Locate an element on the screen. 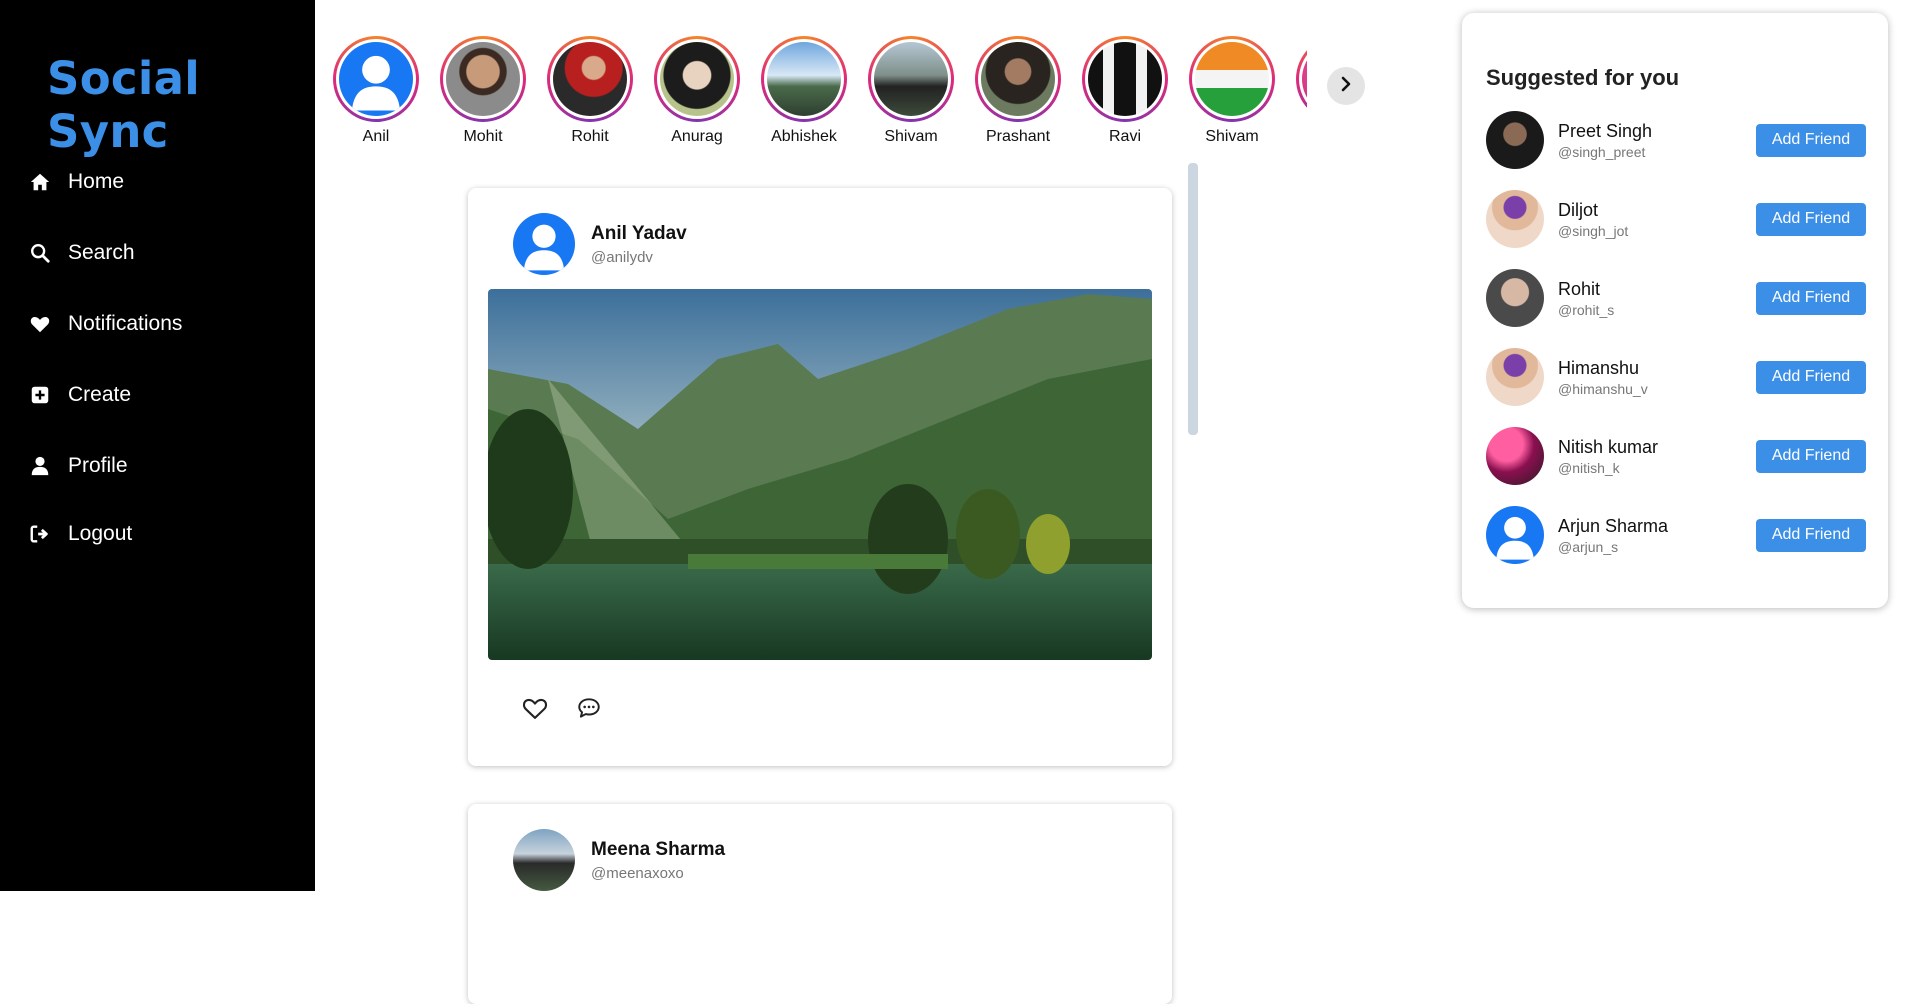 The height and width of the screenshot is (1004, 1906). story-name: Rohit is located at coordinates (590, 136).